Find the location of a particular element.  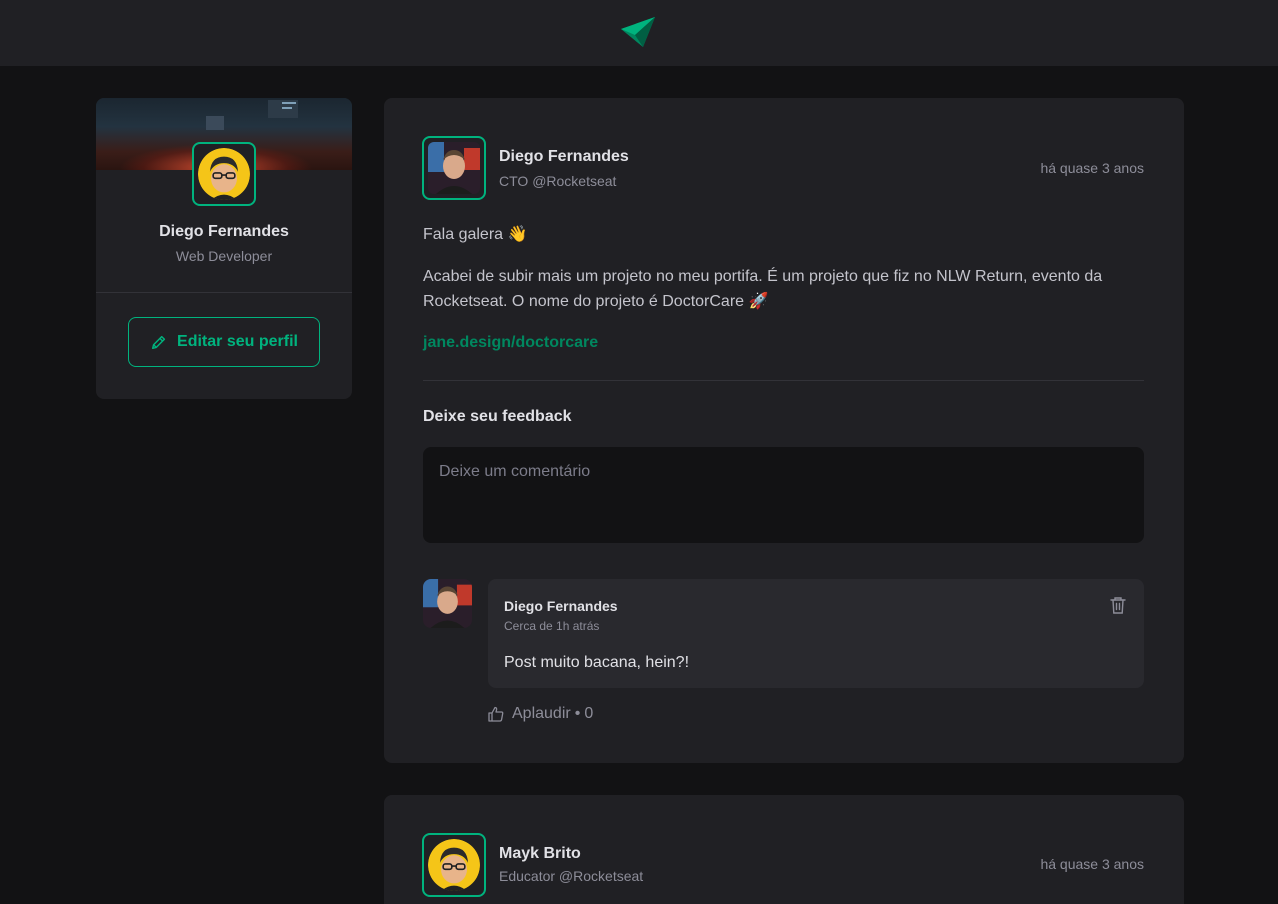

thumbs-up-icon is located at coordinates (496, 714).